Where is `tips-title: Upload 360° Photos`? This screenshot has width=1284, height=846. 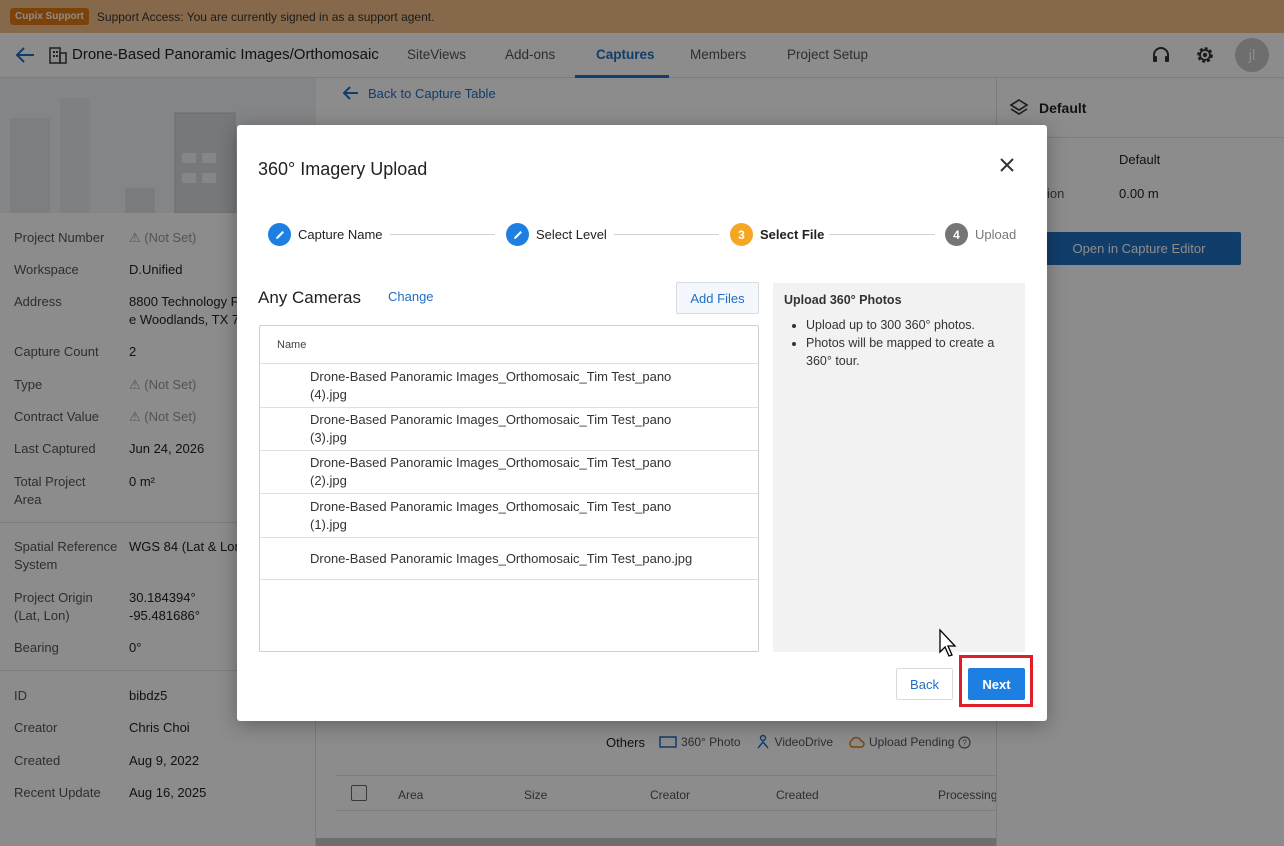 tips-title: Upload 360° Photos is located at coordinates (843, 300).